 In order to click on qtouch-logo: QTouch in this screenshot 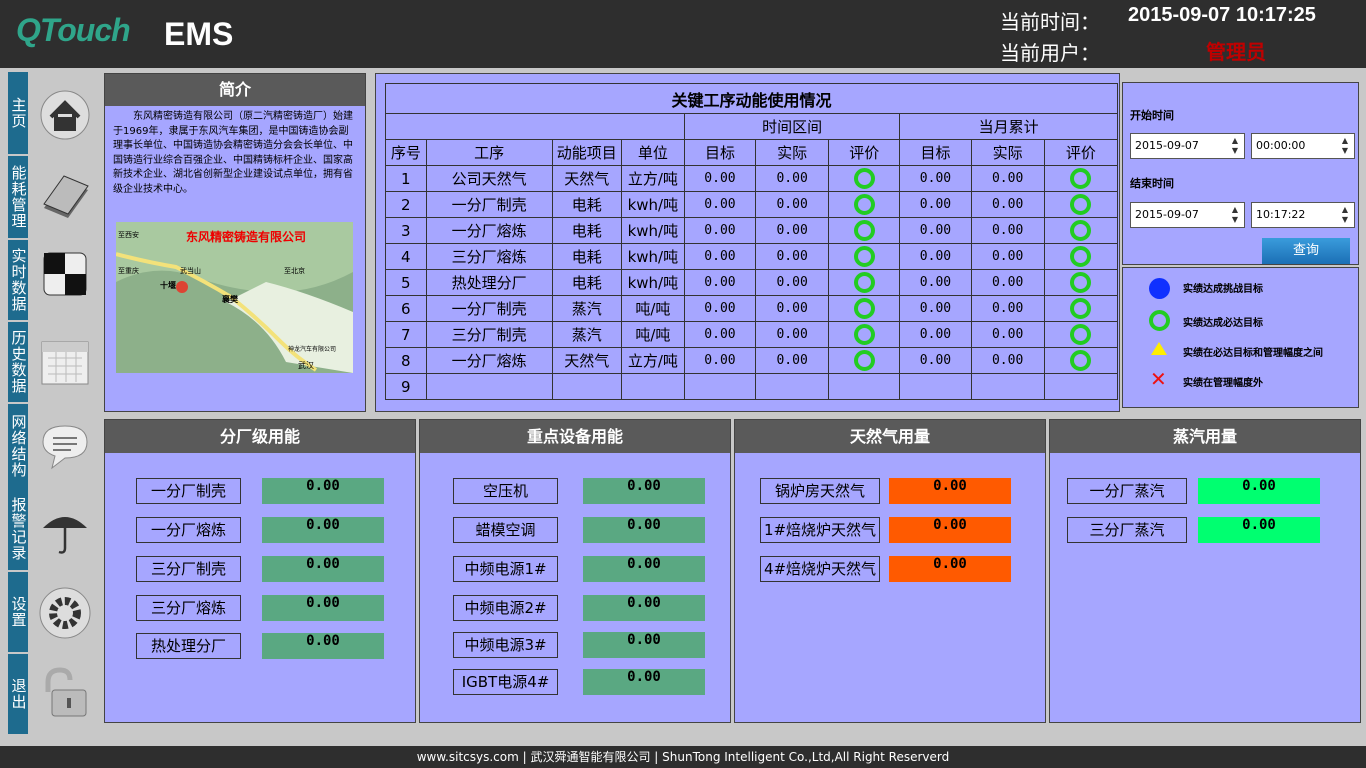, I will do `click(73, 30)`.